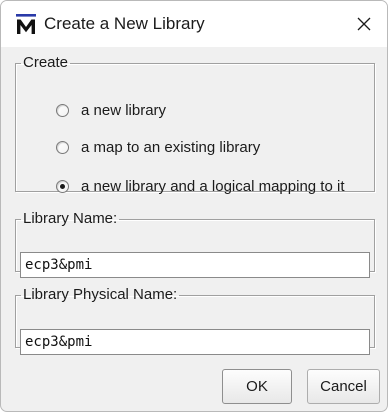  I want to click on close-button, so click(364, 24).